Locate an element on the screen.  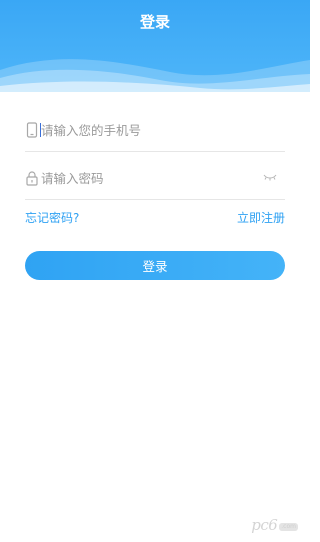
eye-closed-icon is located at coordinates (270, 177).